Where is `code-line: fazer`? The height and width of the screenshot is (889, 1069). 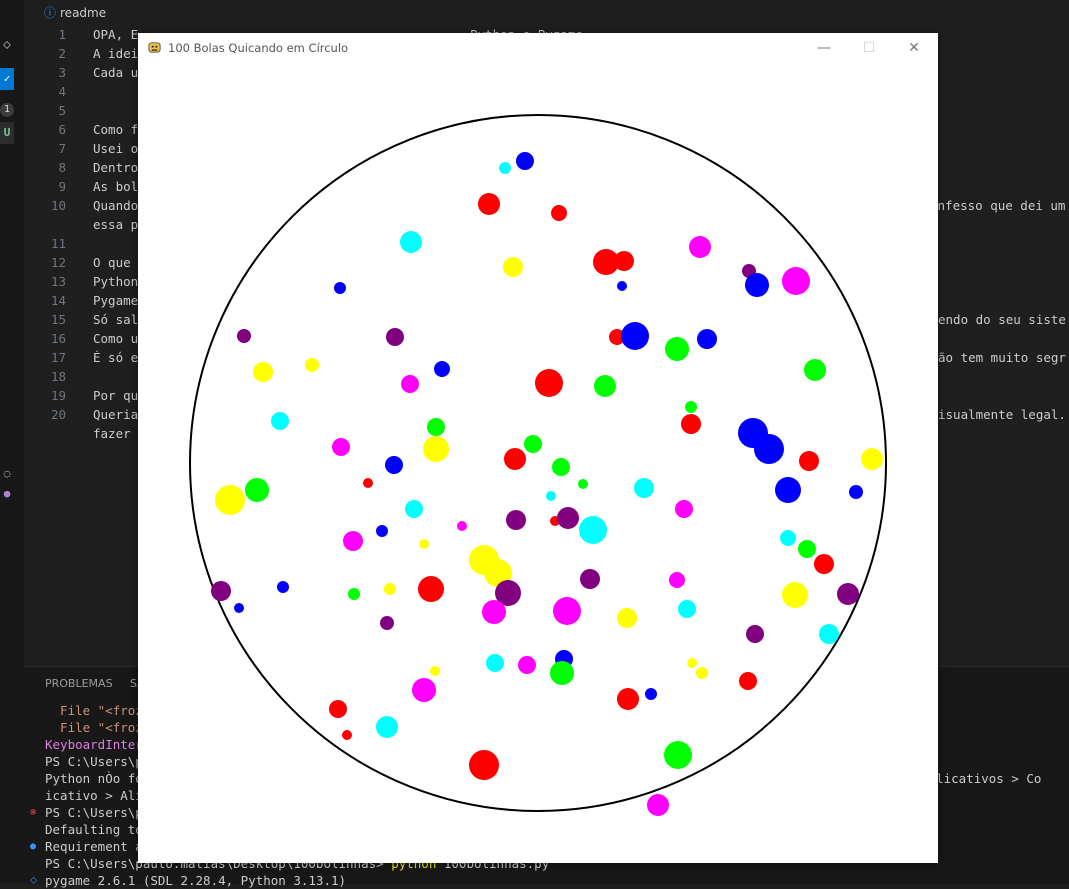 code-line: fazer is located at coordinates (116, 433).